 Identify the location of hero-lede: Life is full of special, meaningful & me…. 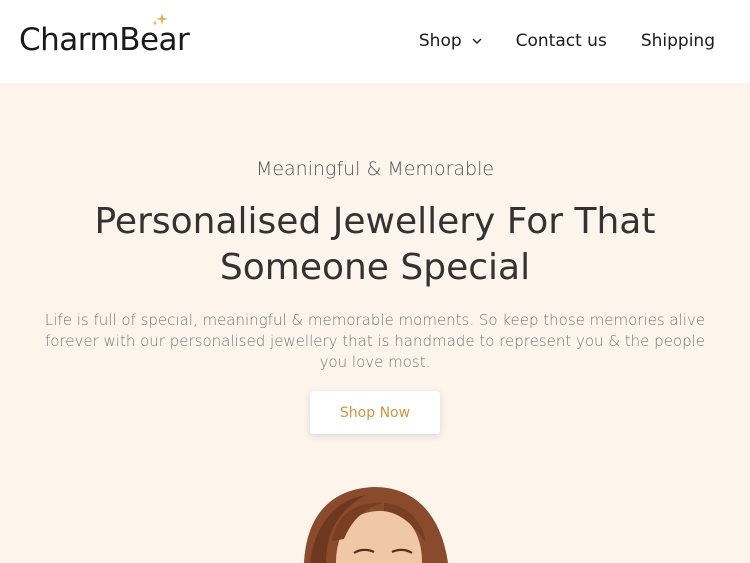
(375, 341).